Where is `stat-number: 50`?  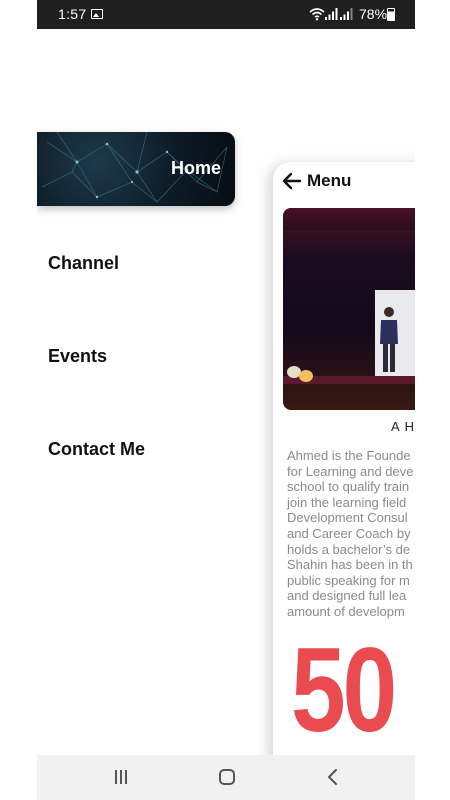
stat-number: 50 is located at coordinates (344, 690).